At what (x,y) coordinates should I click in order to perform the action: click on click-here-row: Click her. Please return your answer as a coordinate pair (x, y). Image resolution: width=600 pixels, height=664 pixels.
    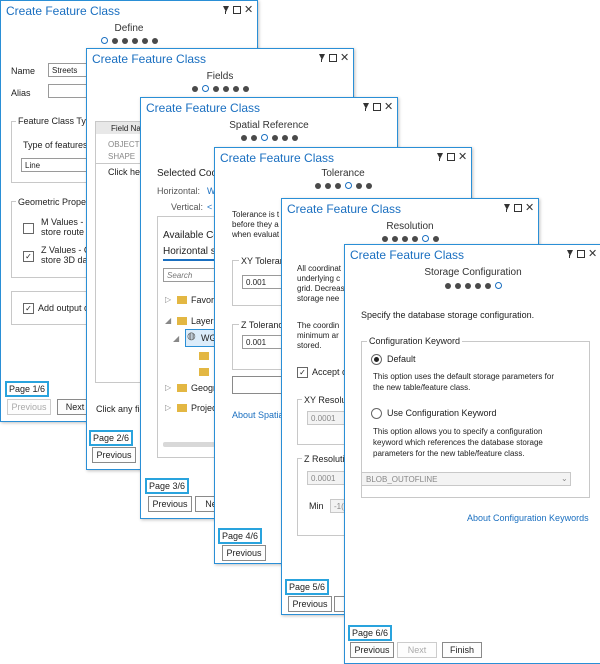
    Looking at the image, I should click on (125, 172).